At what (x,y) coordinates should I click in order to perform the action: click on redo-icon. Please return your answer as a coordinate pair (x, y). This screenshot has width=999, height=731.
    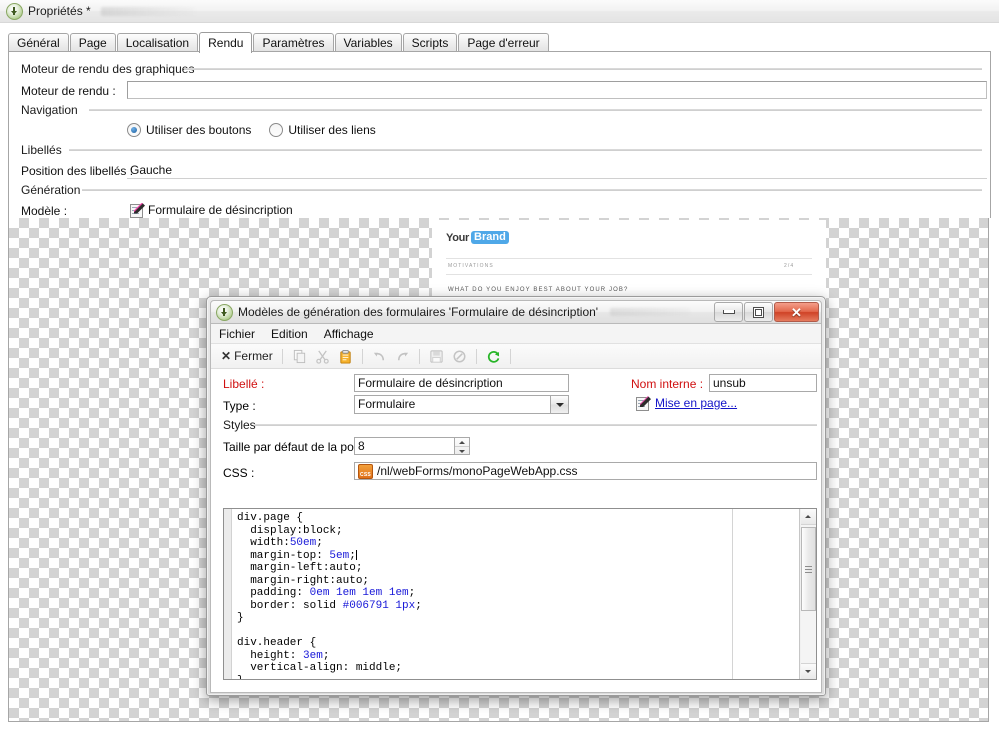
    Looking at the image, I should click on (402, 356).